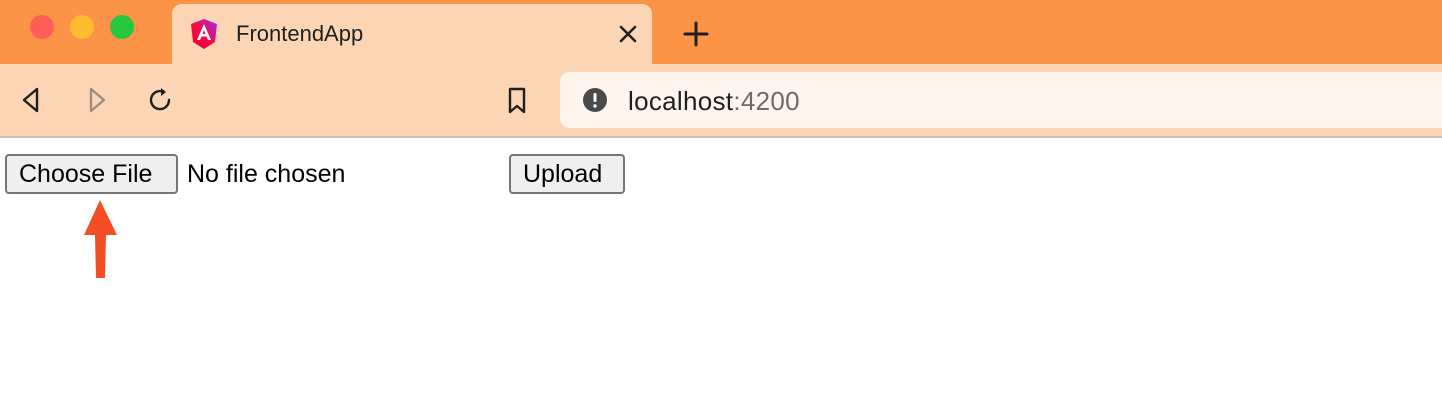 The image size is (1442, 412). Describe the element at coordinates (160, 100) in the screenshot. I see `reload-icon` at that location.